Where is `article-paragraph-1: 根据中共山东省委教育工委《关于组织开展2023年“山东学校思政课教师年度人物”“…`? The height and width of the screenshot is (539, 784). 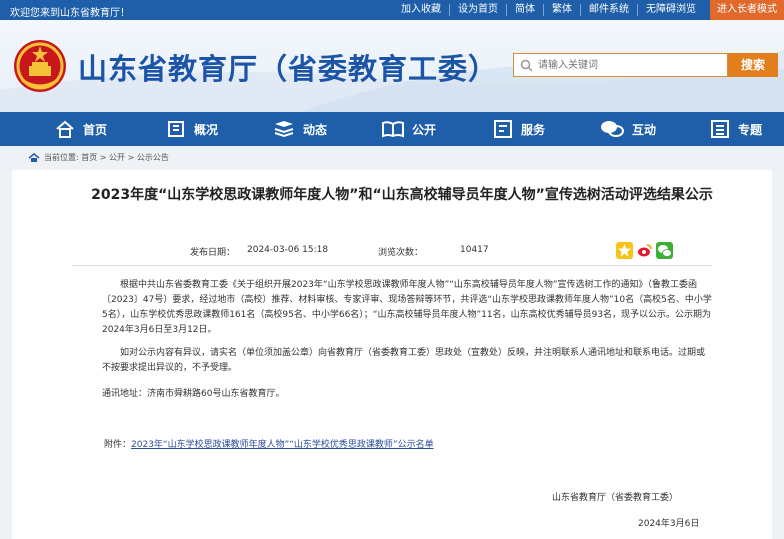
article-paragraph-1: 根据中共山东省委教育工委《关于组织开展2023年“山东学校思政课教师年度人物”“… is located at coordinates (407, 307).